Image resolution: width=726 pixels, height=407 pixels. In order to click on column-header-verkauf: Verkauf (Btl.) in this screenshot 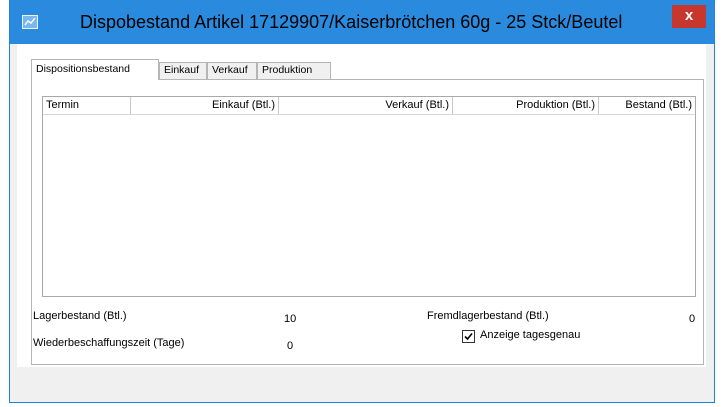, I will do `click(366, 106)`.